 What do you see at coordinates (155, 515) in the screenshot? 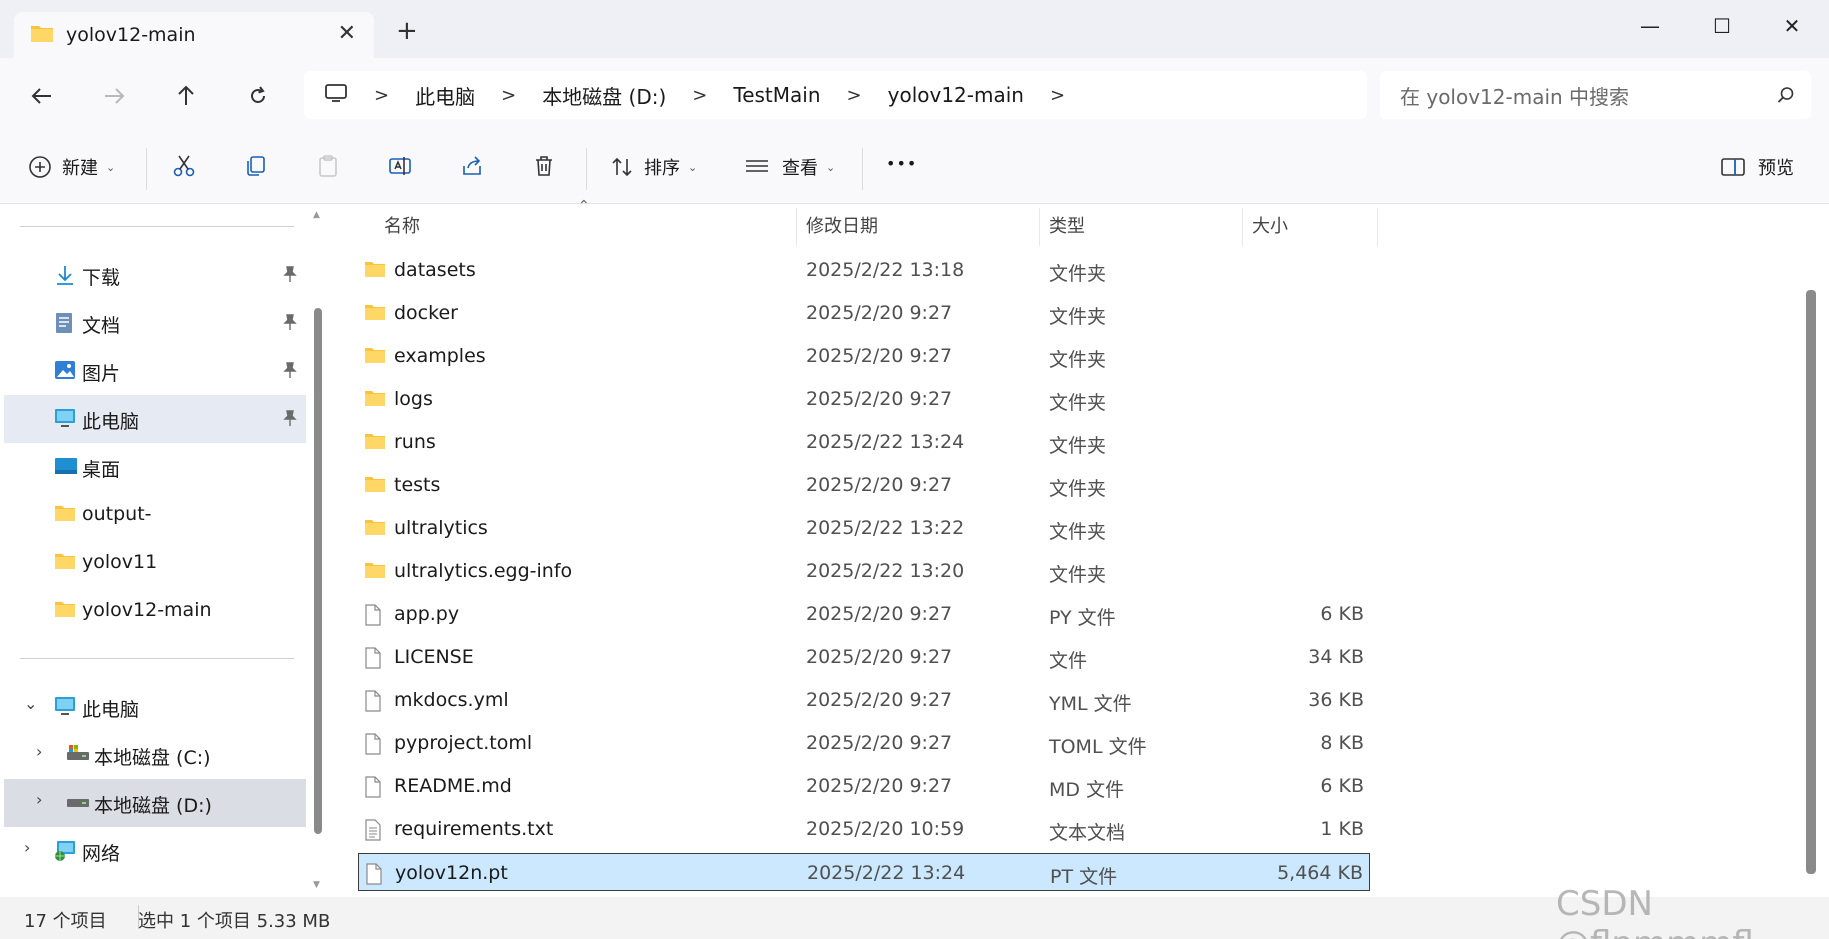
I see `sidebar-item-output: output-` at bounding box center [155, 515].